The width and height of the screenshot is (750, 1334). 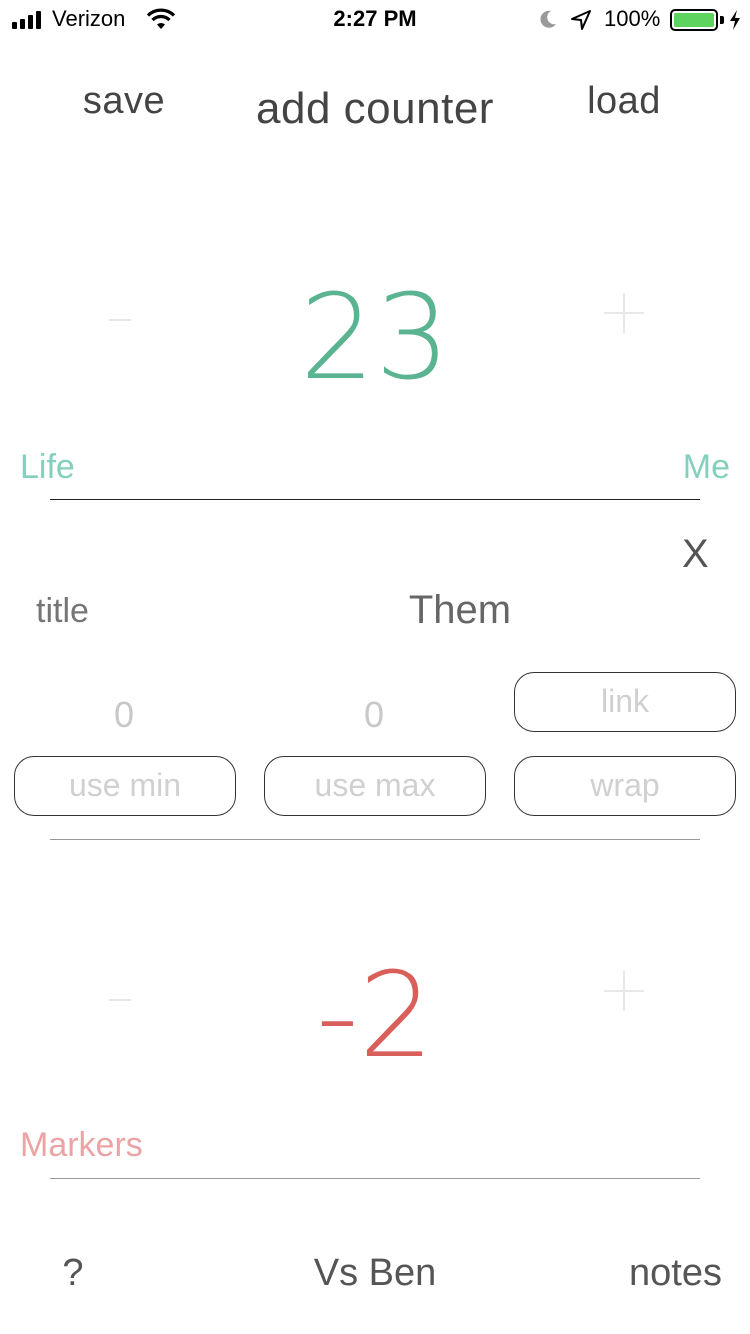 I want to click on wrap-button: wrap, so click(x=625, y=786).